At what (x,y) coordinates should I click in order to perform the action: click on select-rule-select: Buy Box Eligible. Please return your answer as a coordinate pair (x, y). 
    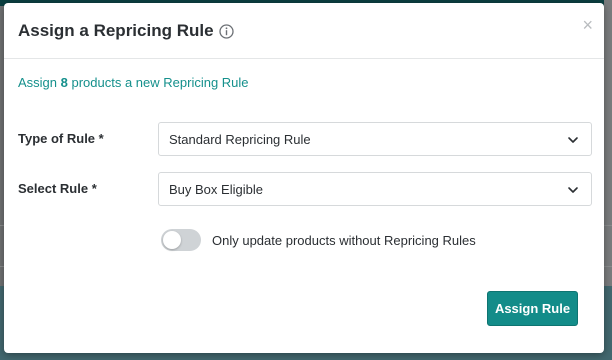
    Looking at the image, I should click on (375, 189).